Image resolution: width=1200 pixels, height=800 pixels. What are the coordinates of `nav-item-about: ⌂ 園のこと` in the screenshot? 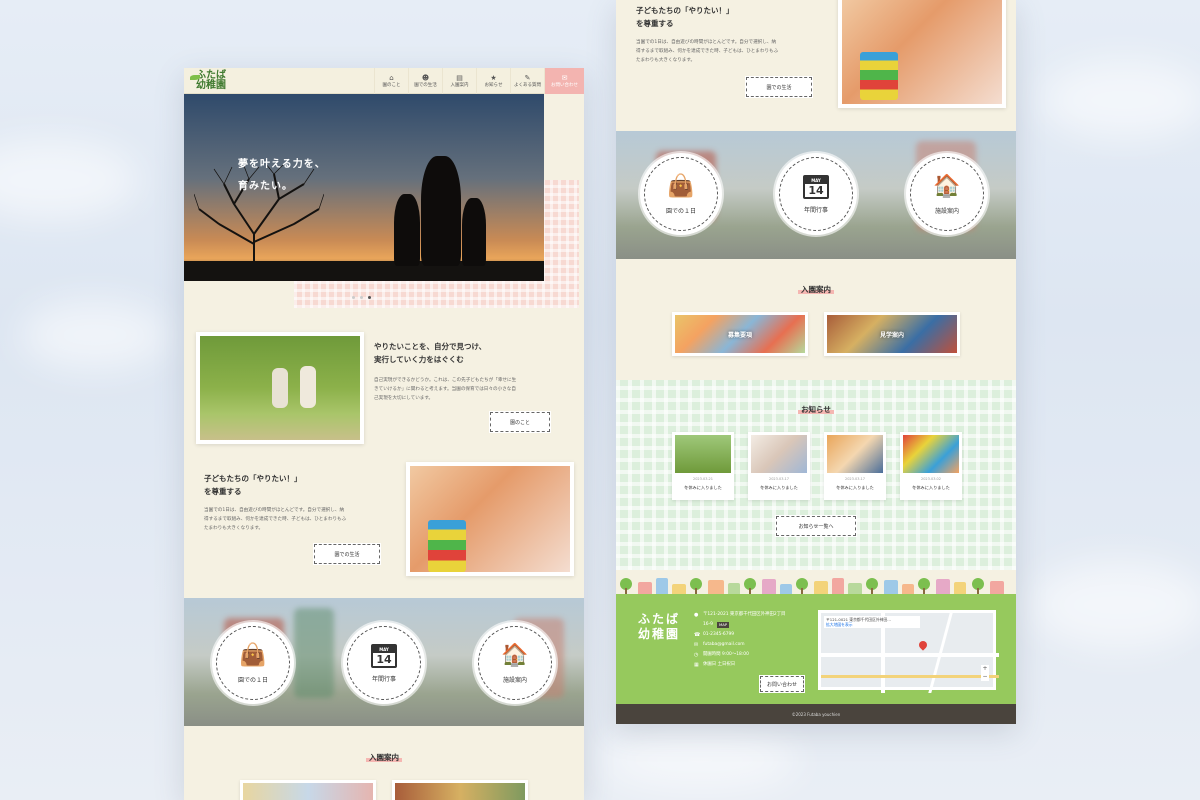 It's located at (391, 81).